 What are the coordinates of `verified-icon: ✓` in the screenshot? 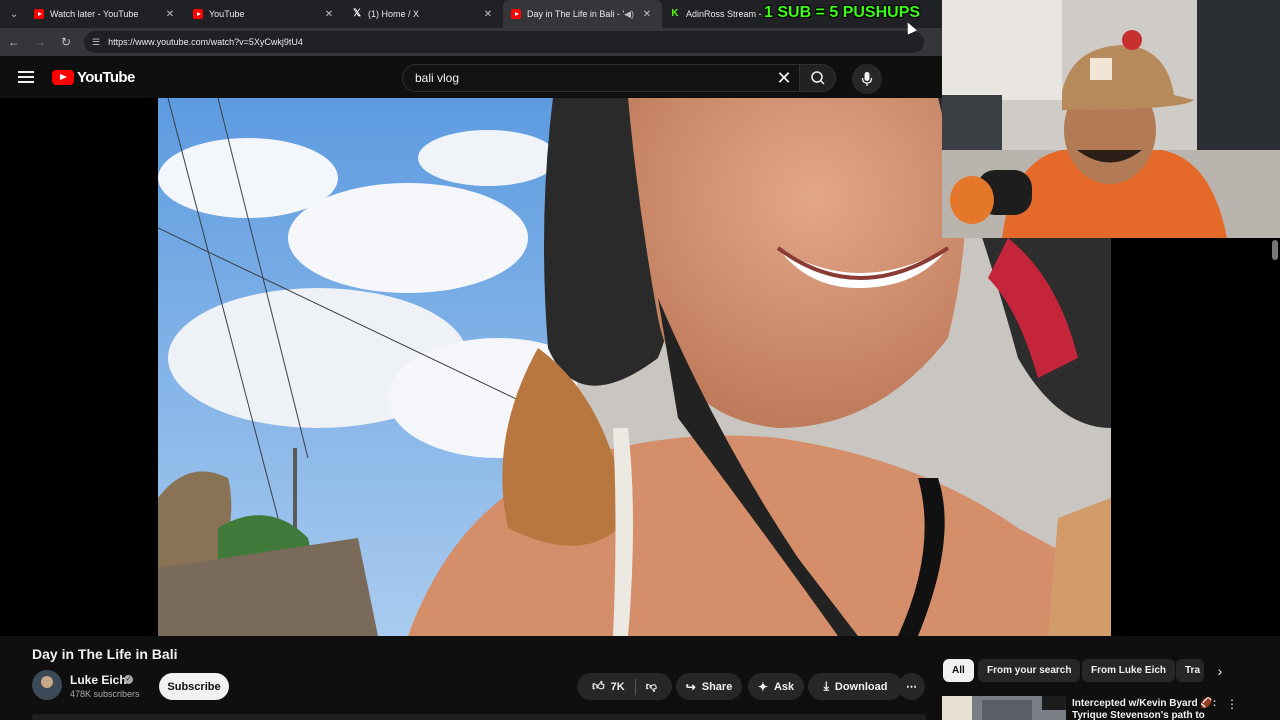 It's located at (128, 679).